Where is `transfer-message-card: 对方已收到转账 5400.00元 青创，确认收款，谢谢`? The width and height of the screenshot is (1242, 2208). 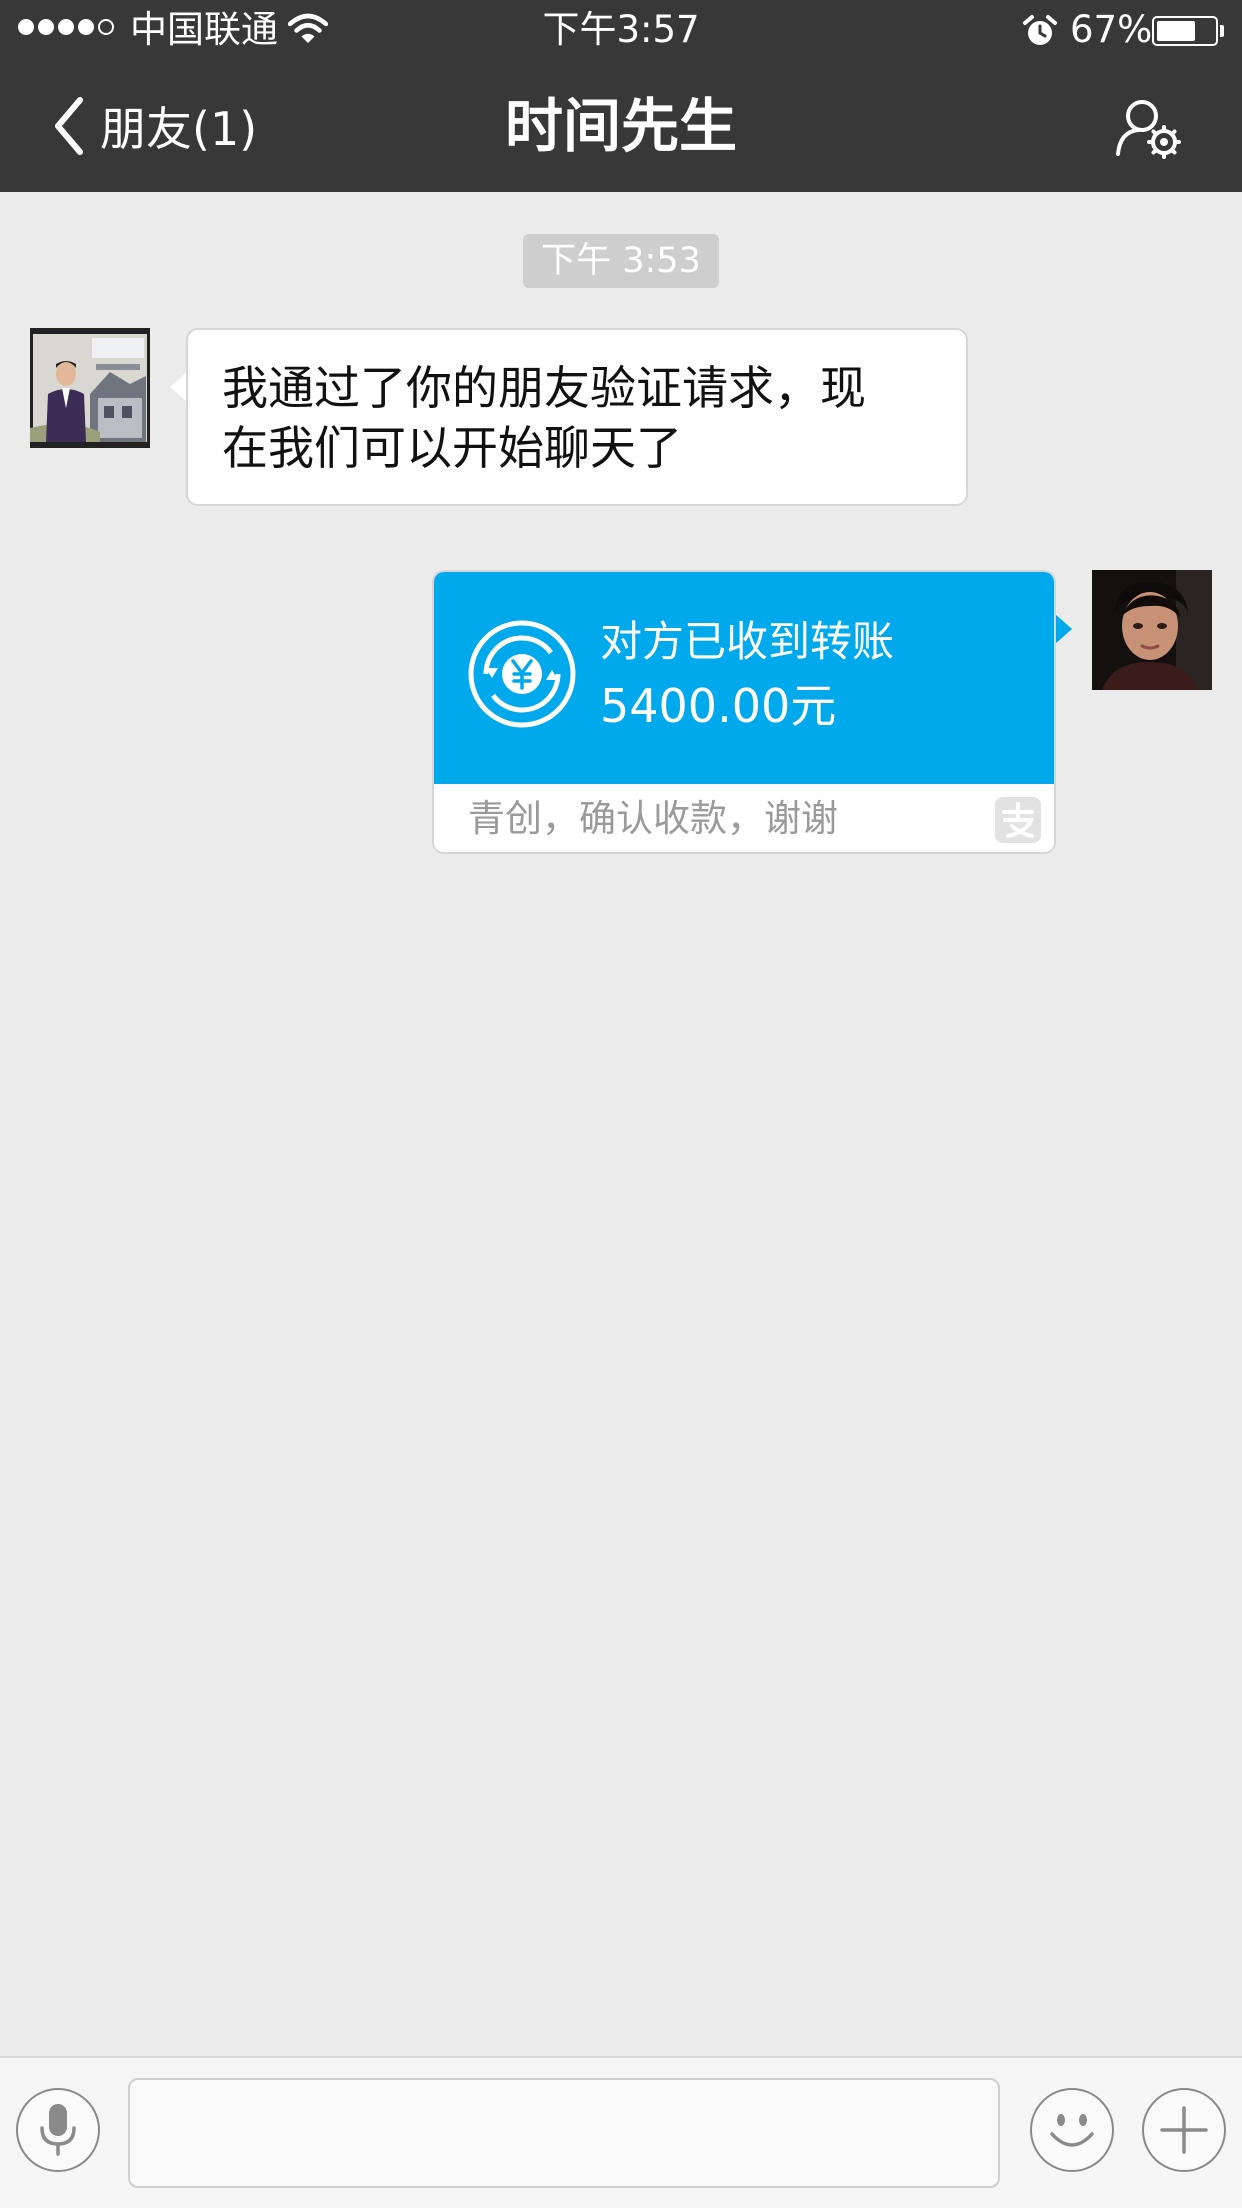 transfer-message-card: 对方已收到转账 5400.00元 青创，确认收款，谢谢 is located at coordinates (744, 712).